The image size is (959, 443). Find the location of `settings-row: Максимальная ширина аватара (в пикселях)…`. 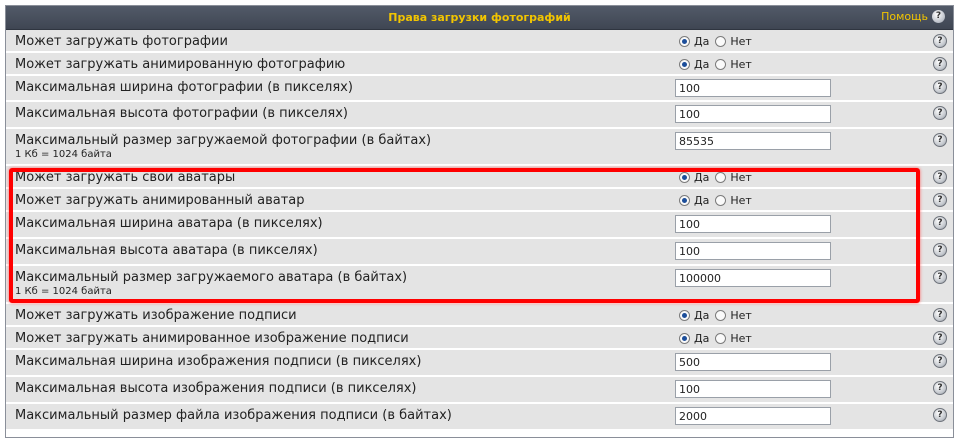

settings-row: Максимальная ширина аватара (в пикселях)… is located at coordinates (479, 225).